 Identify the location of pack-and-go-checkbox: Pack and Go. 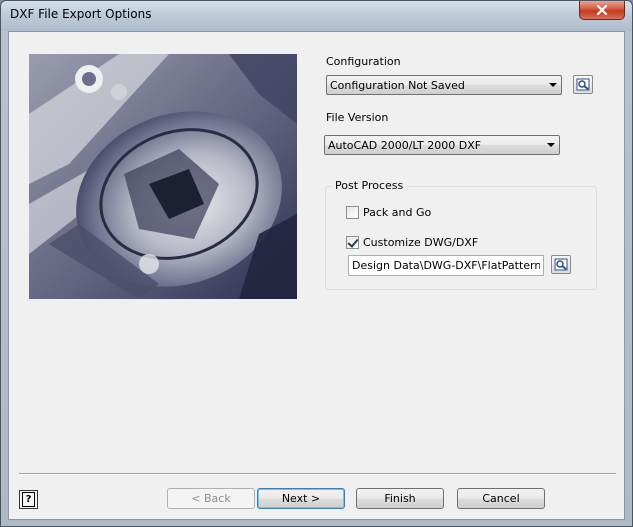
(388, 212).